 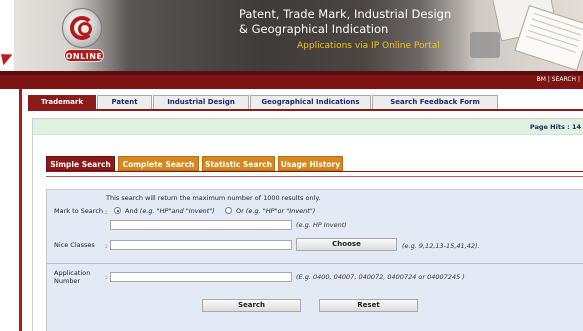 What do you see at coordinates (435, 102) in the screenshot?
I see `tab-search-feedback-form: Search Feedback Form` at bounding box center [435, 102].